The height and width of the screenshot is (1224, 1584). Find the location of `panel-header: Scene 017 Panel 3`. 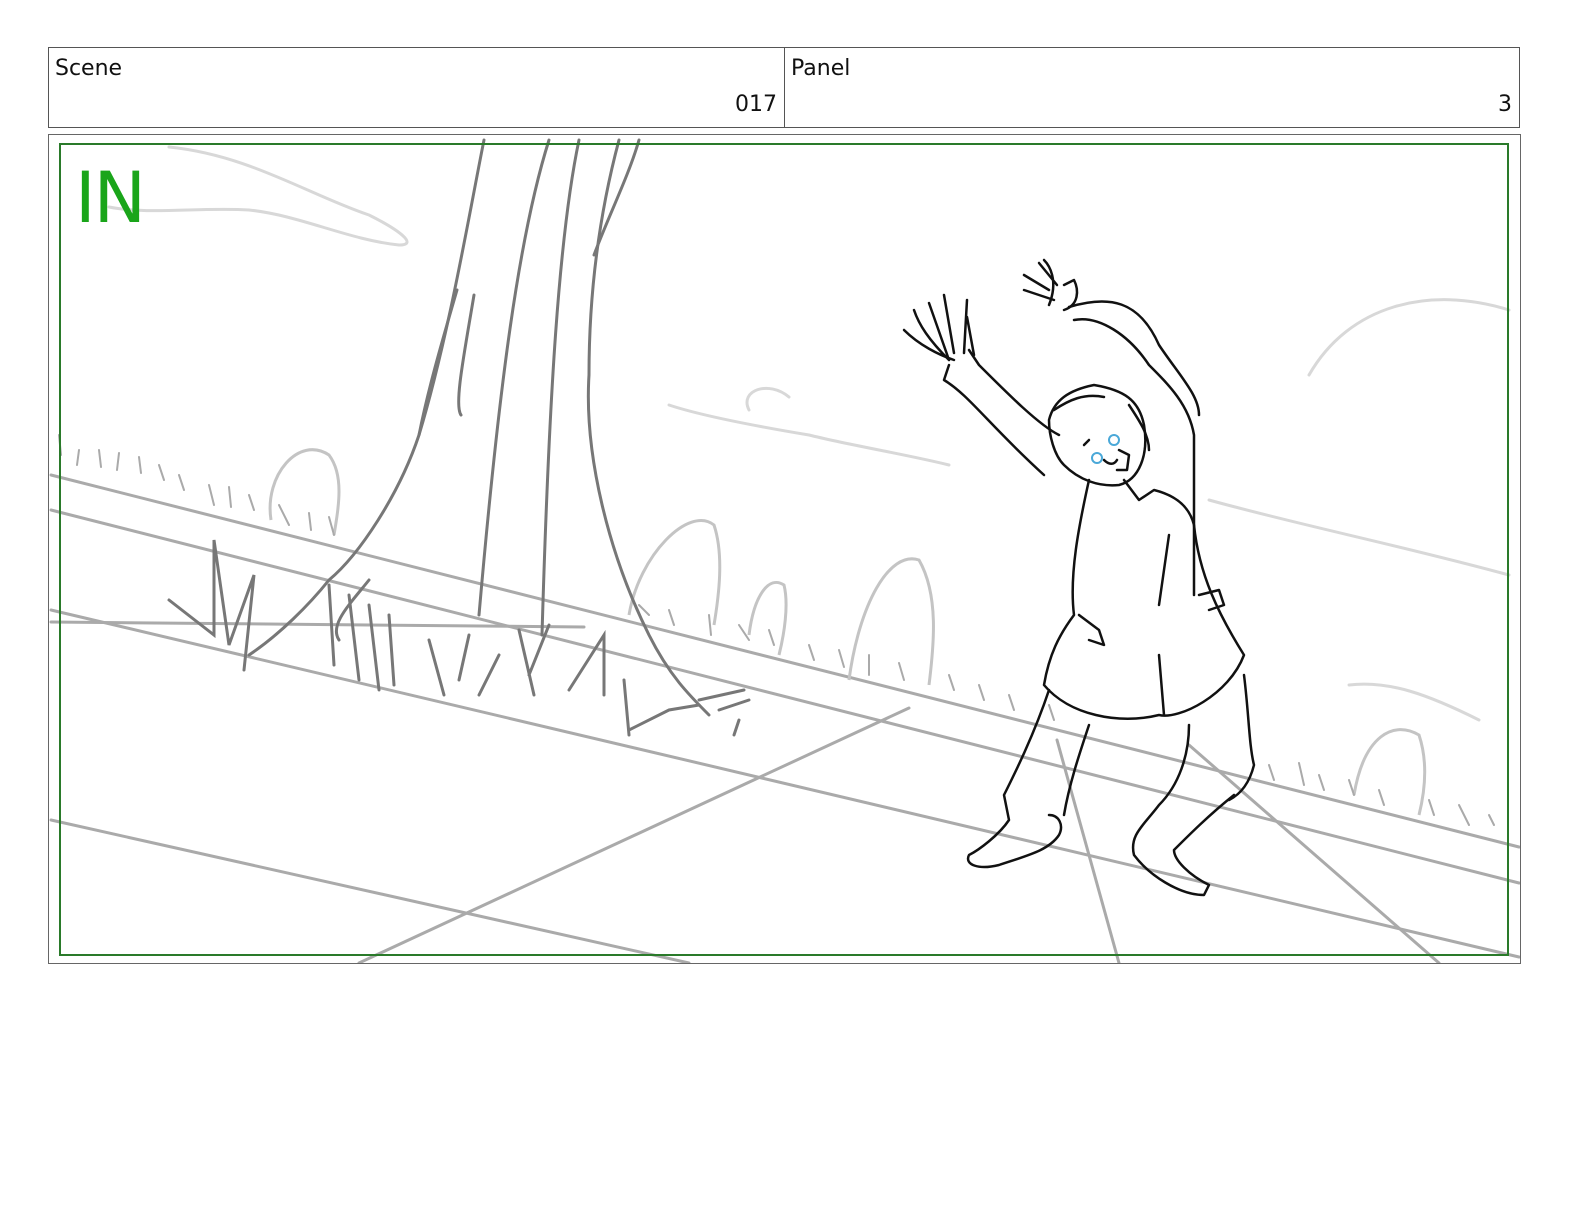

panel-header: Scene 017 Panel 3 is located at coordinates (784, 87).